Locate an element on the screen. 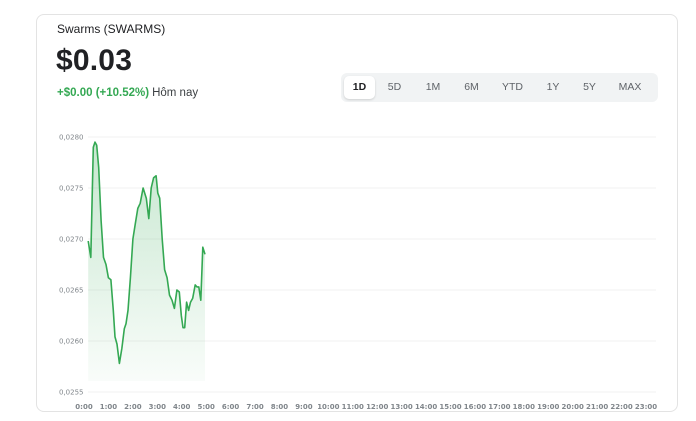  x-tick-label: 3:00 is located at coordinates (158, 407).